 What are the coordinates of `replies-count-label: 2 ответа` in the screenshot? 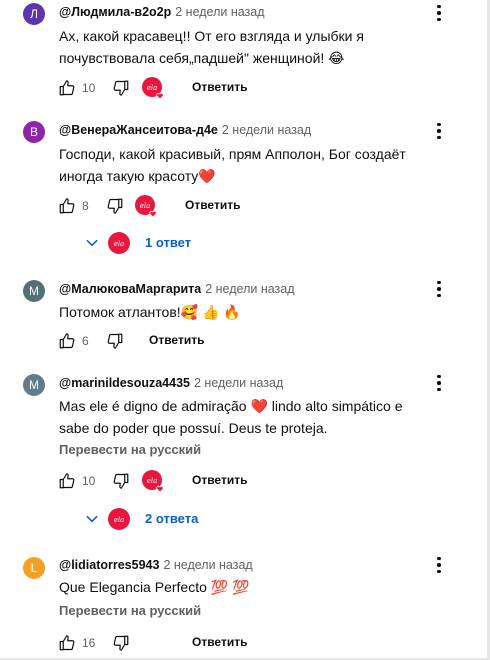 It's located at (172, 518).